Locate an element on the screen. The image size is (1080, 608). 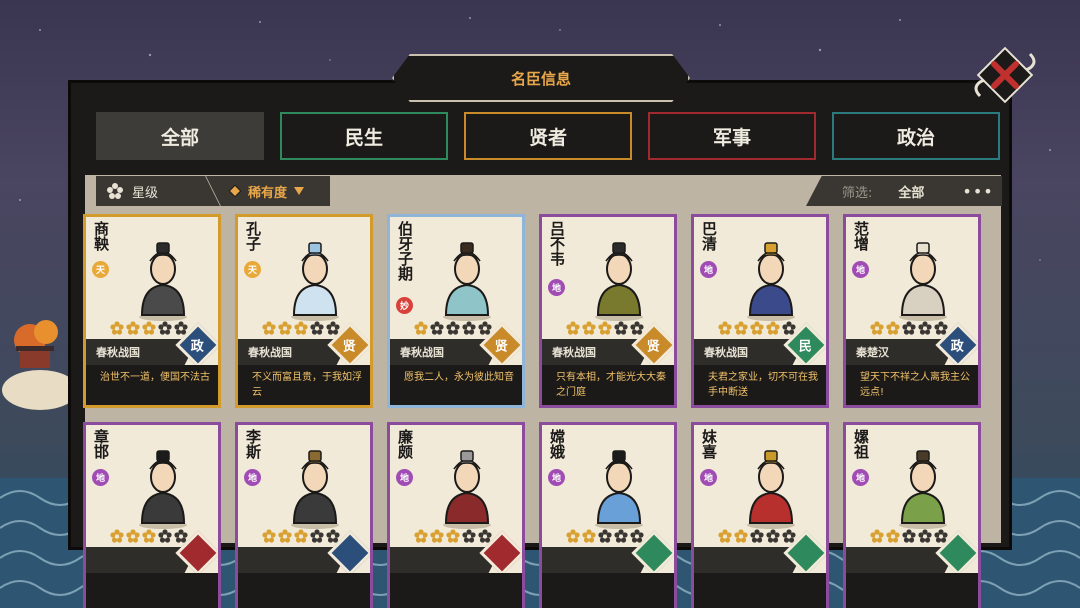
tab-politics: 政治 is located at coordinates (916, 136).